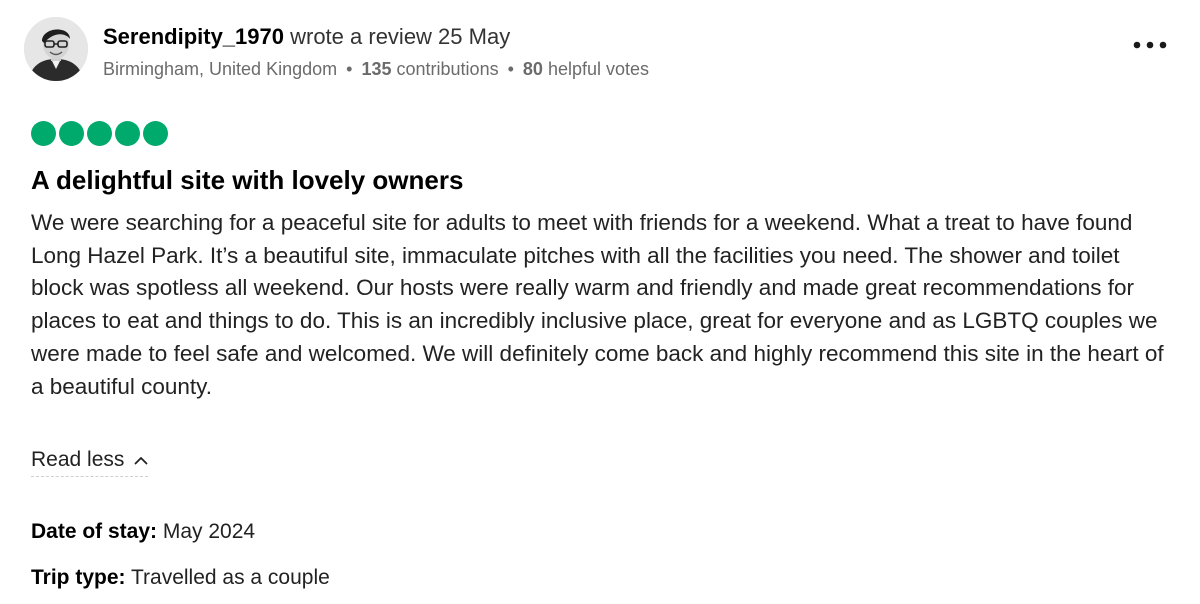 The image size is (1200, 604). I want to click on avatar-image, so click(56, 49).